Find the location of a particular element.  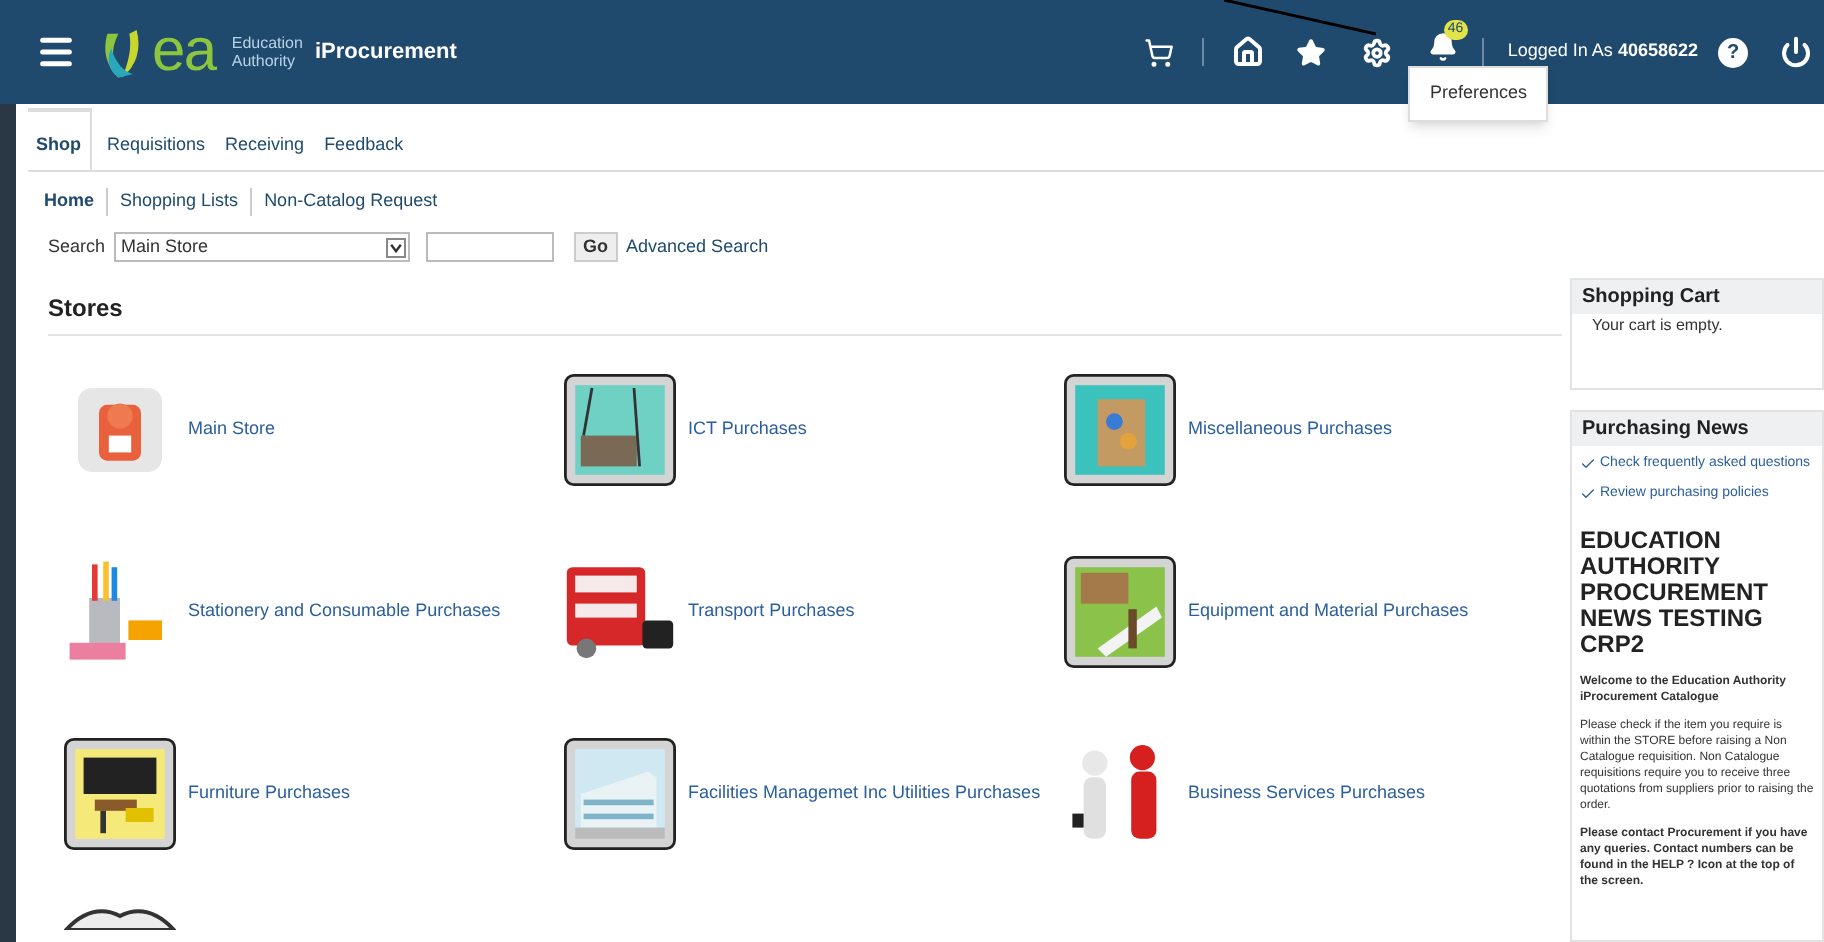

home-icon is located at coordinates (1247, 52).